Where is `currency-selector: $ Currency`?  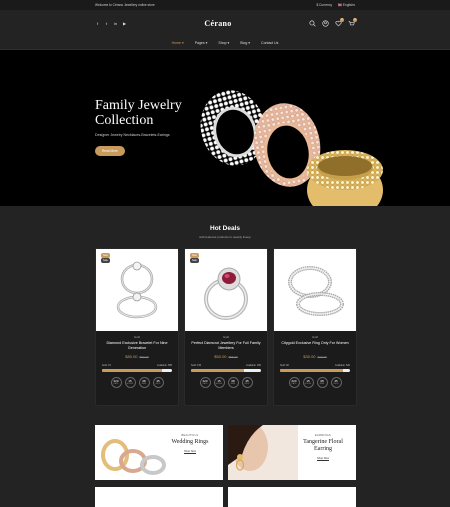
currency-selector: $ Currency is located at coordinates (324, 5).